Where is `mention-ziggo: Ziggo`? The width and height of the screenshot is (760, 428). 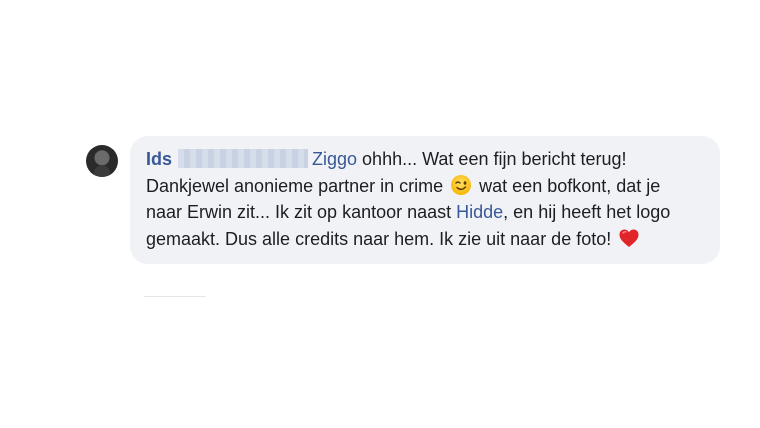
mention-ziggo: Ziggo is located at coordinates (334, 159).